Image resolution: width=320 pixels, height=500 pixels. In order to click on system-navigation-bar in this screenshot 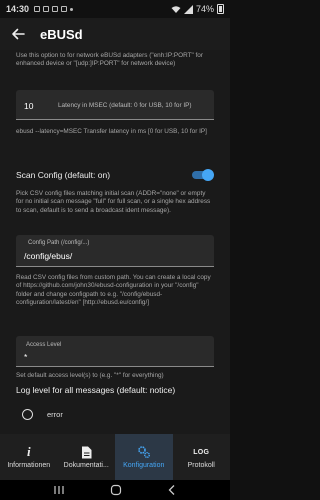, I will do `click(115, 490)`.